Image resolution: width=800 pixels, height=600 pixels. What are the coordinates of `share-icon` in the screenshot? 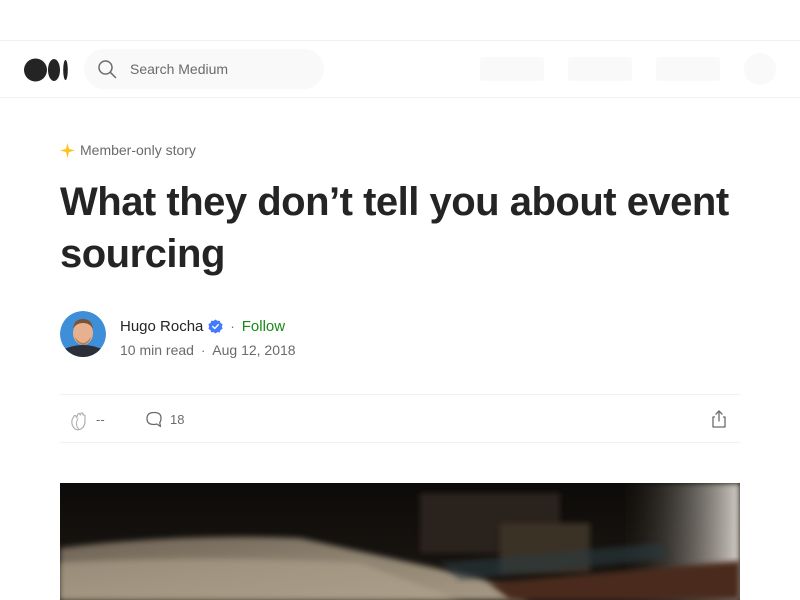 It's located at (719, 419).